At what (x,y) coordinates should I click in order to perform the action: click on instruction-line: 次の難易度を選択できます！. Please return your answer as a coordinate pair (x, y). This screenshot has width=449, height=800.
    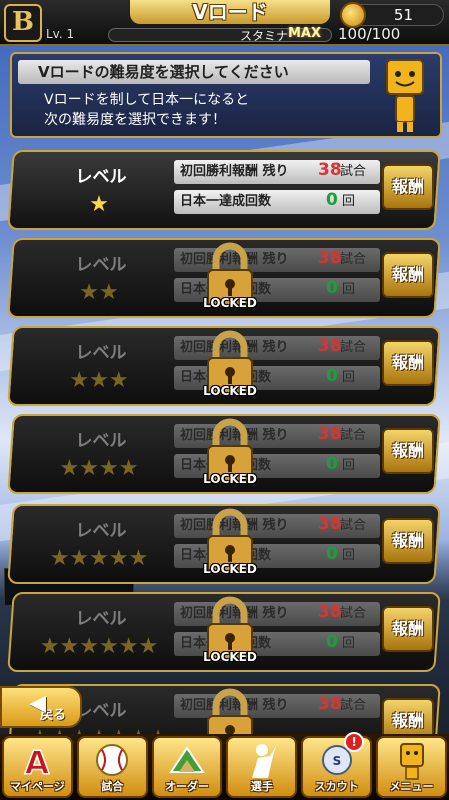
    Looking at the image, I should click on (135, 120).